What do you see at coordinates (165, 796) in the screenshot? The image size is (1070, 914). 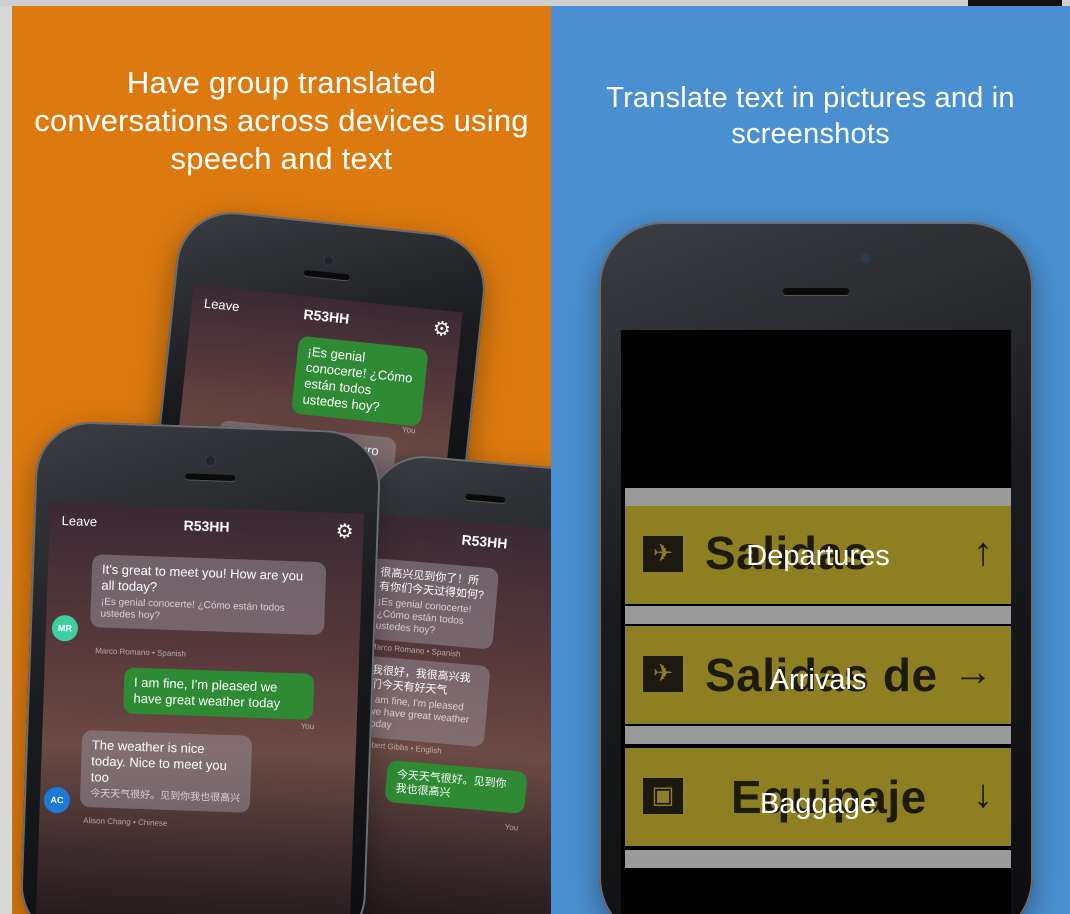 I see `message-translation: 今天天气很好。见到你我也很高兴` at bounding box center [165, 796].